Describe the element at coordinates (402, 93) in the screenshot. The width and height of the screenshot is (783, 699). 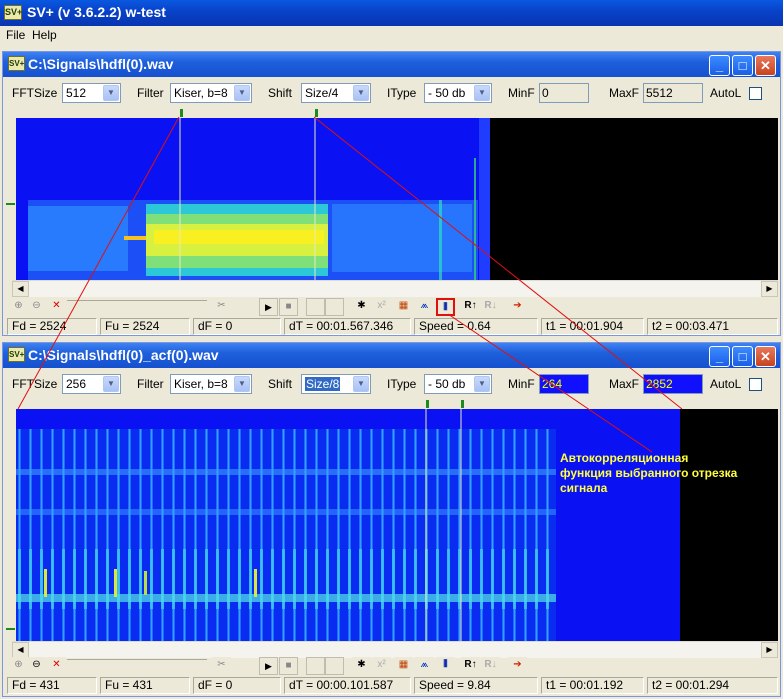
I see `itype-label: IType` at that location.